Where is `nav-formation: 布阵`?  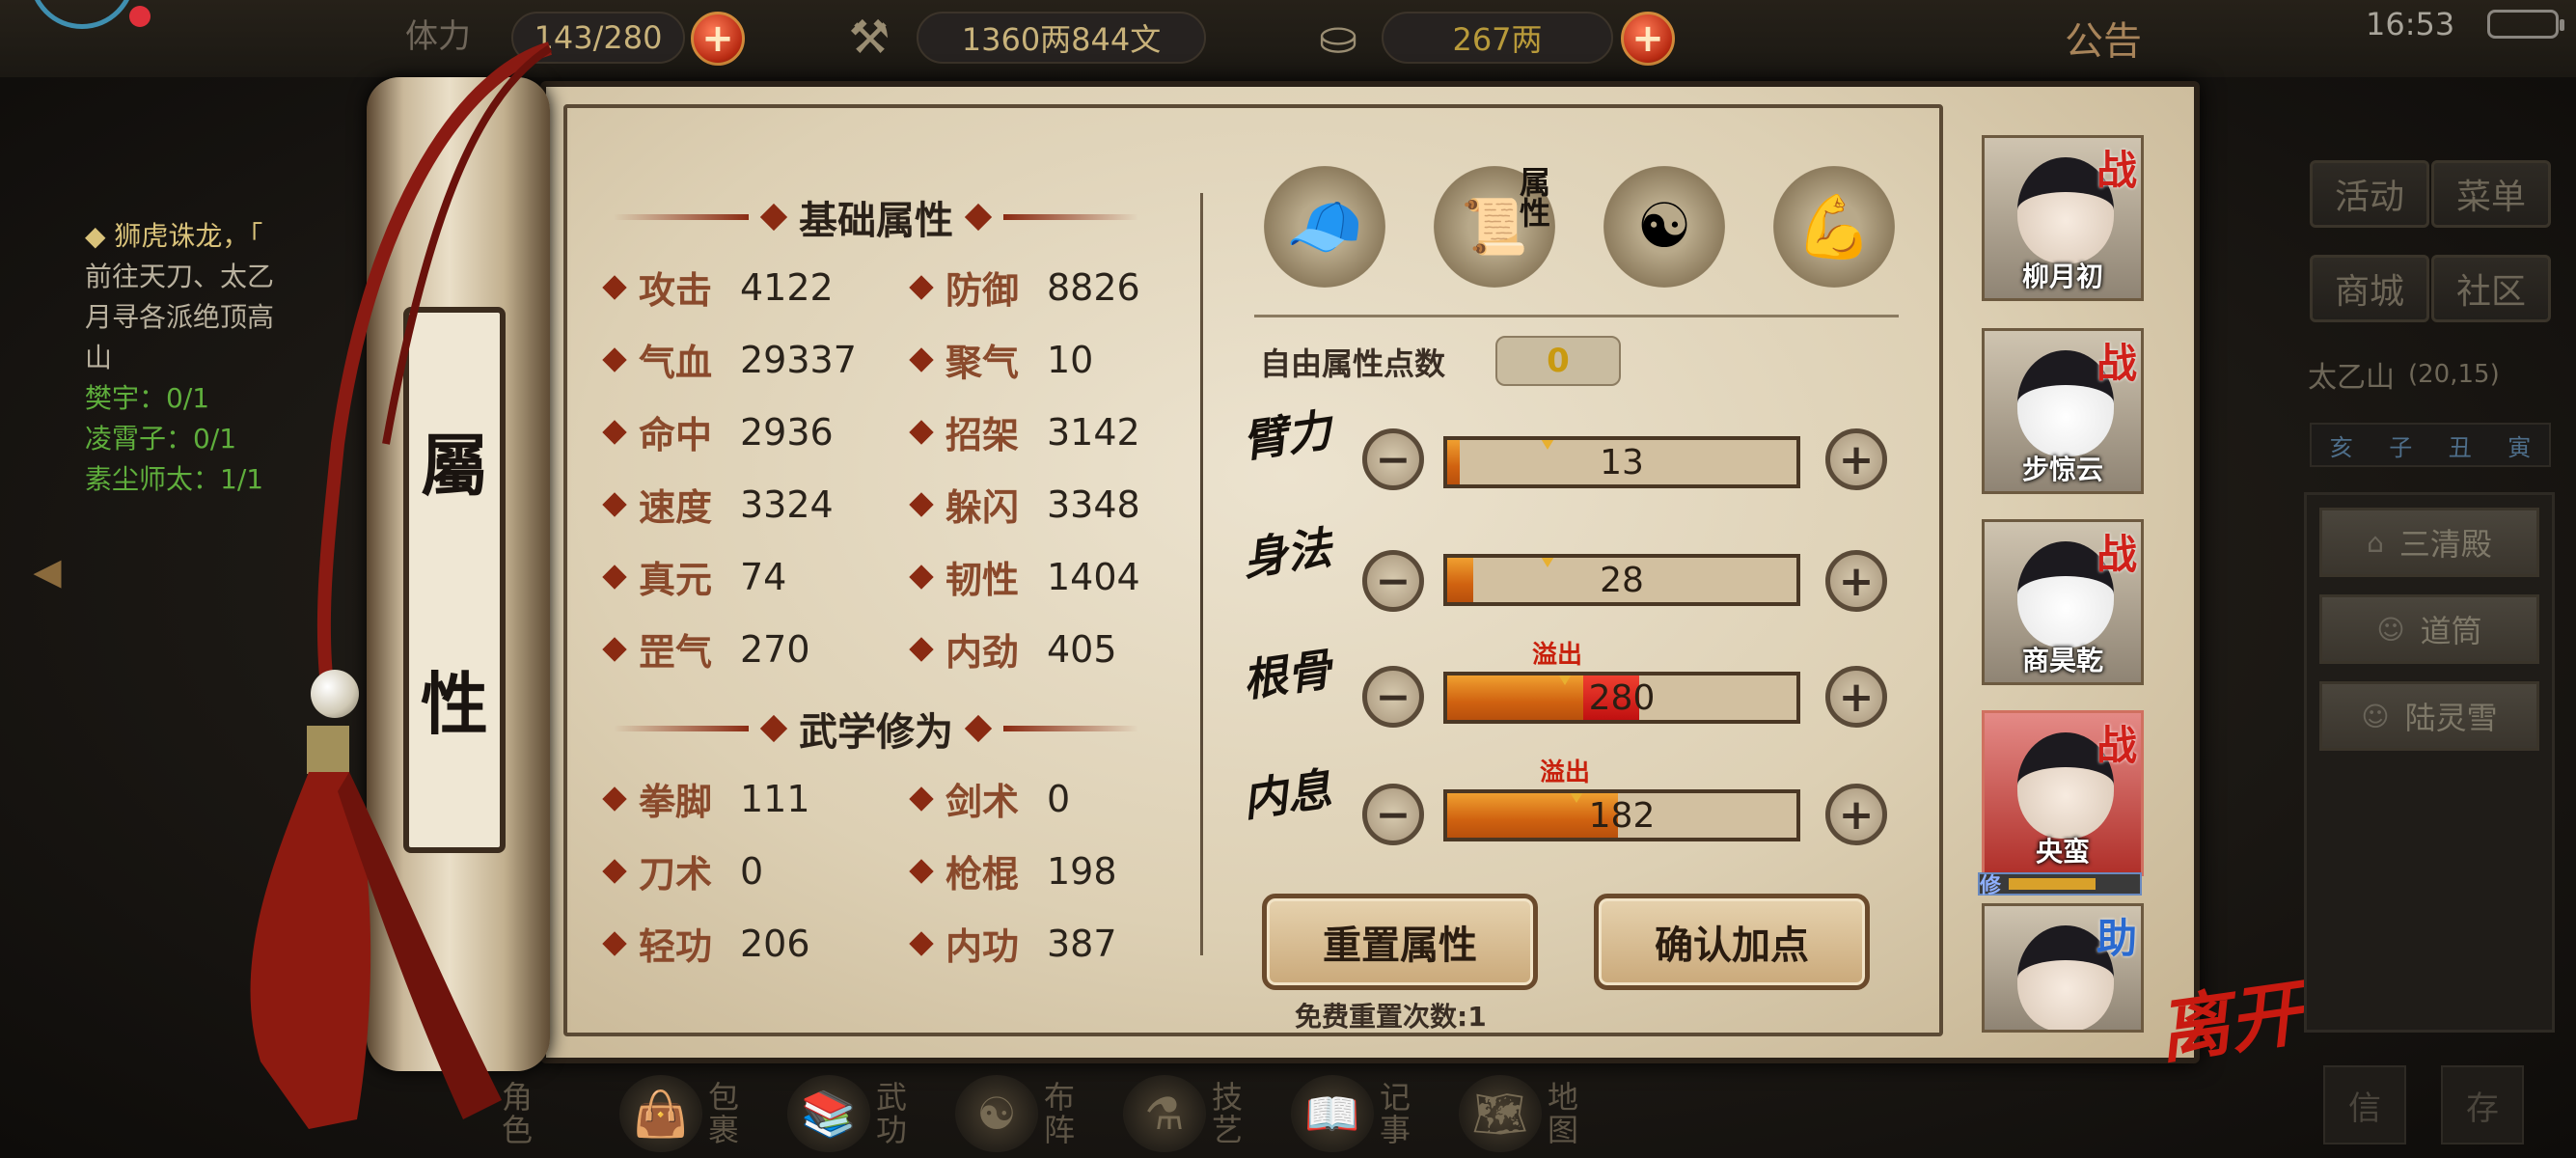
nav-formation: 布阵 is located at coordinates (1062, 1113).